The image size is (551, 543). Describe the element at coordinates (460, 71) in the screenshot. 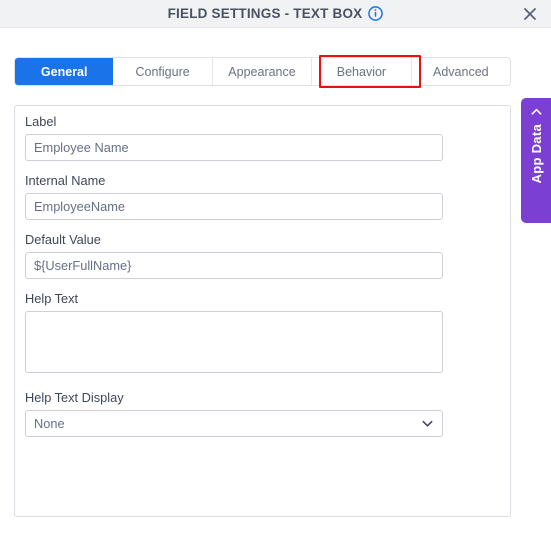

I see `tab-advanced: Advanced` at that location.